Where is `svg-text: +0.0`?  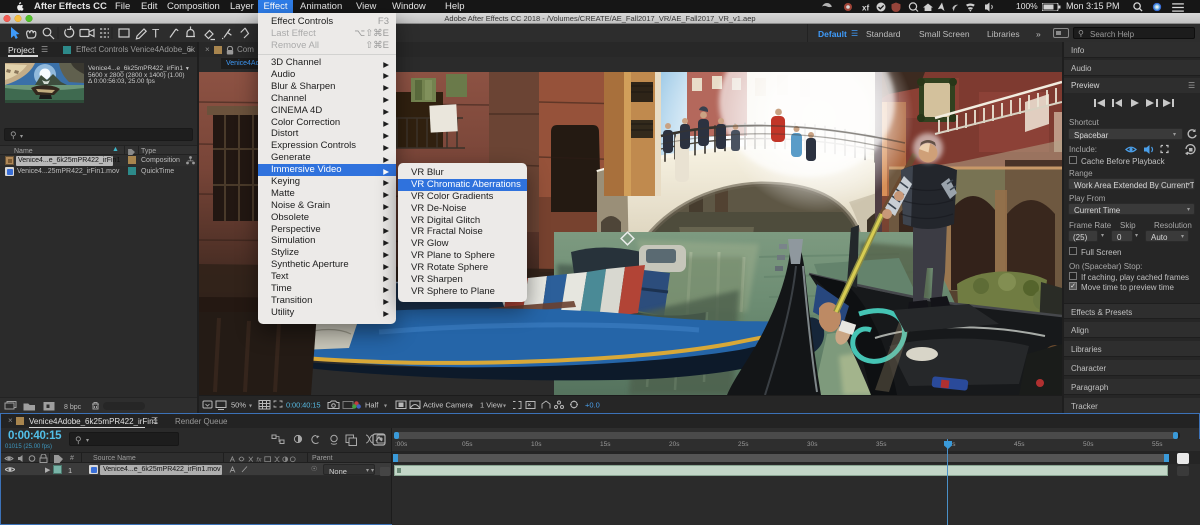 svg-text: +0.0 is located at coordinates (592, 405).